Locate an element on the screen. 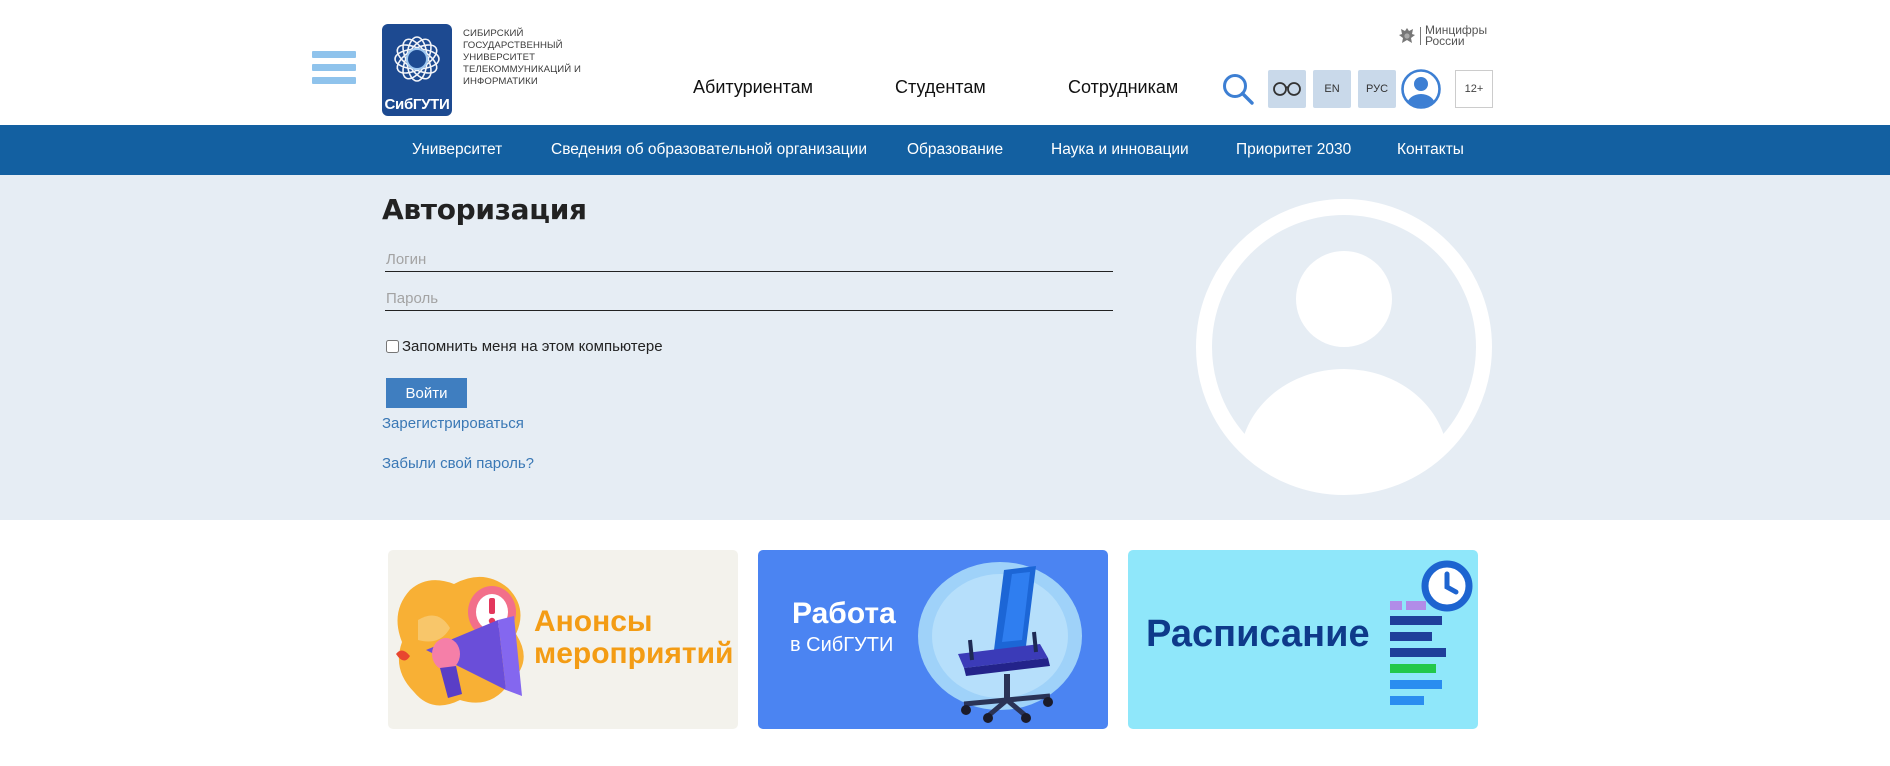 This screenshot has width=1890, height=766. banner-schedule: Расписание is located at coordinates (1303, 639).